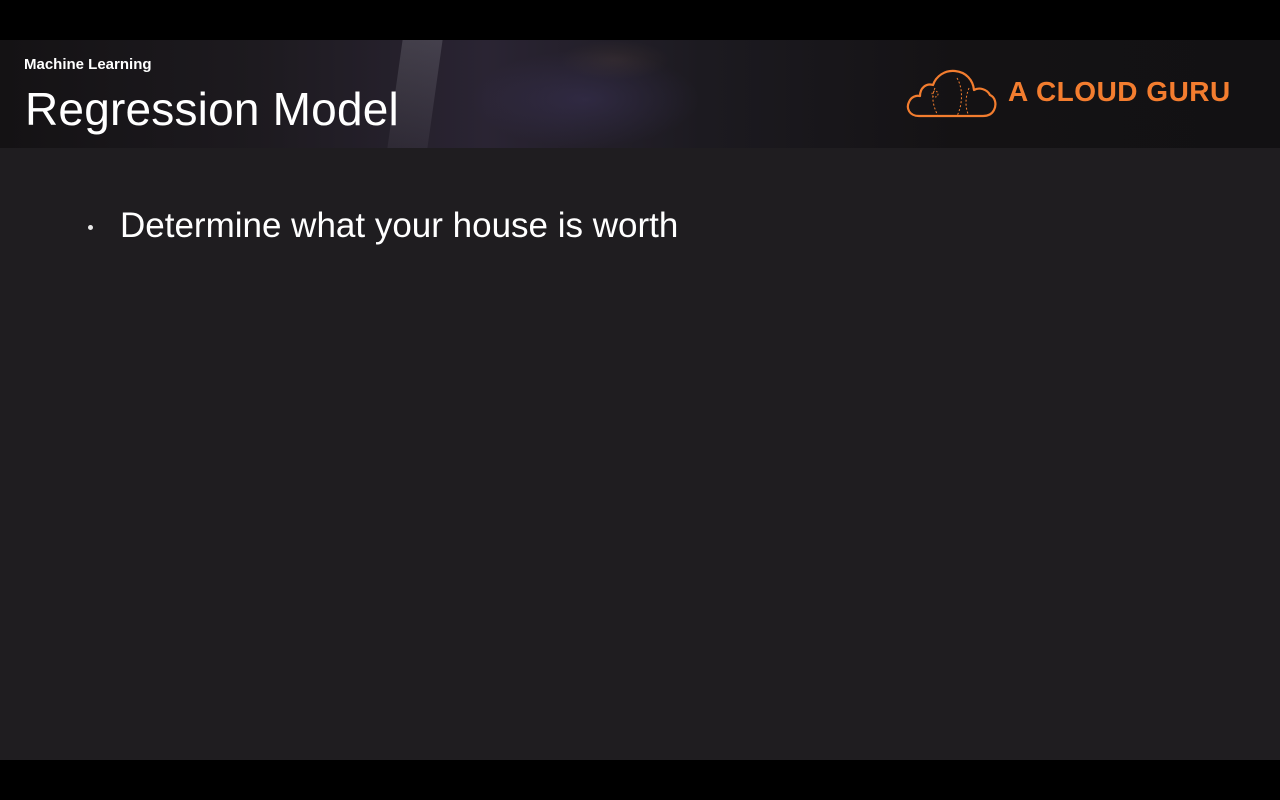  Describe the element at coordinates (88, 64) in the screenshot. I see `slide-subtitle: Machine Learning` at that location.